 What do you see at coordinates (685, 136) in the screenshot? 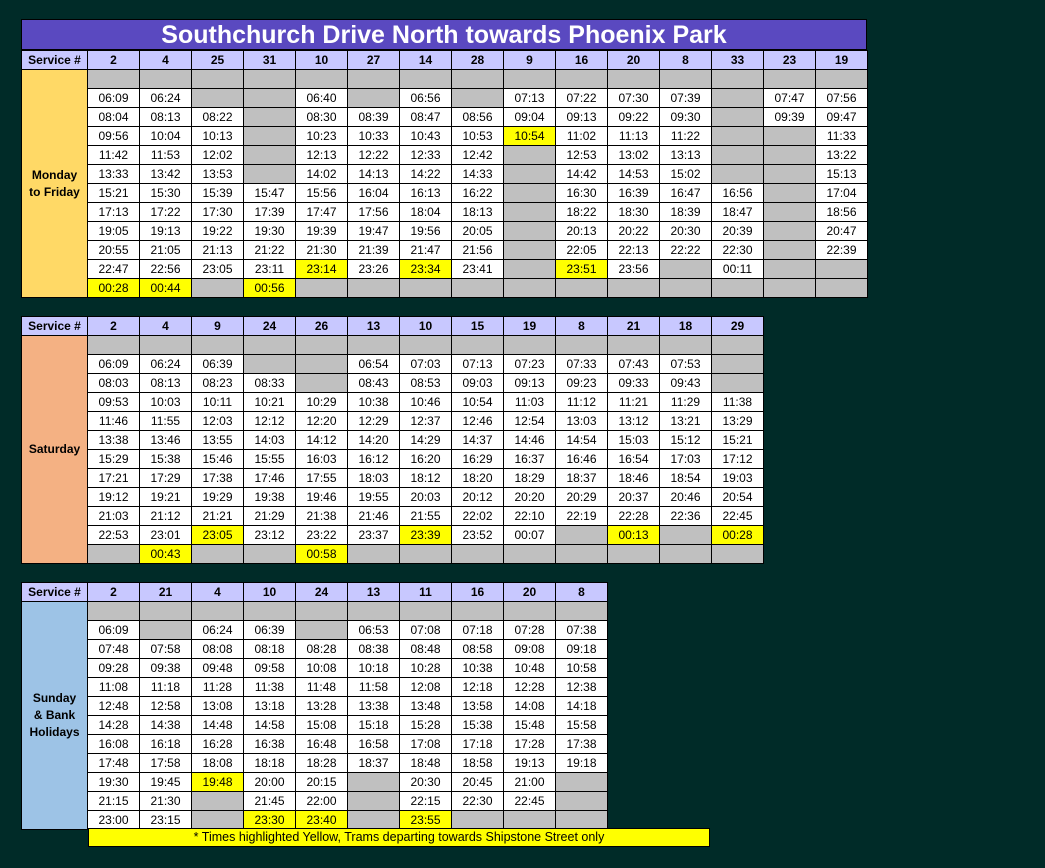
I see `departure-time: 11:22` at bounding box center [685, 136].